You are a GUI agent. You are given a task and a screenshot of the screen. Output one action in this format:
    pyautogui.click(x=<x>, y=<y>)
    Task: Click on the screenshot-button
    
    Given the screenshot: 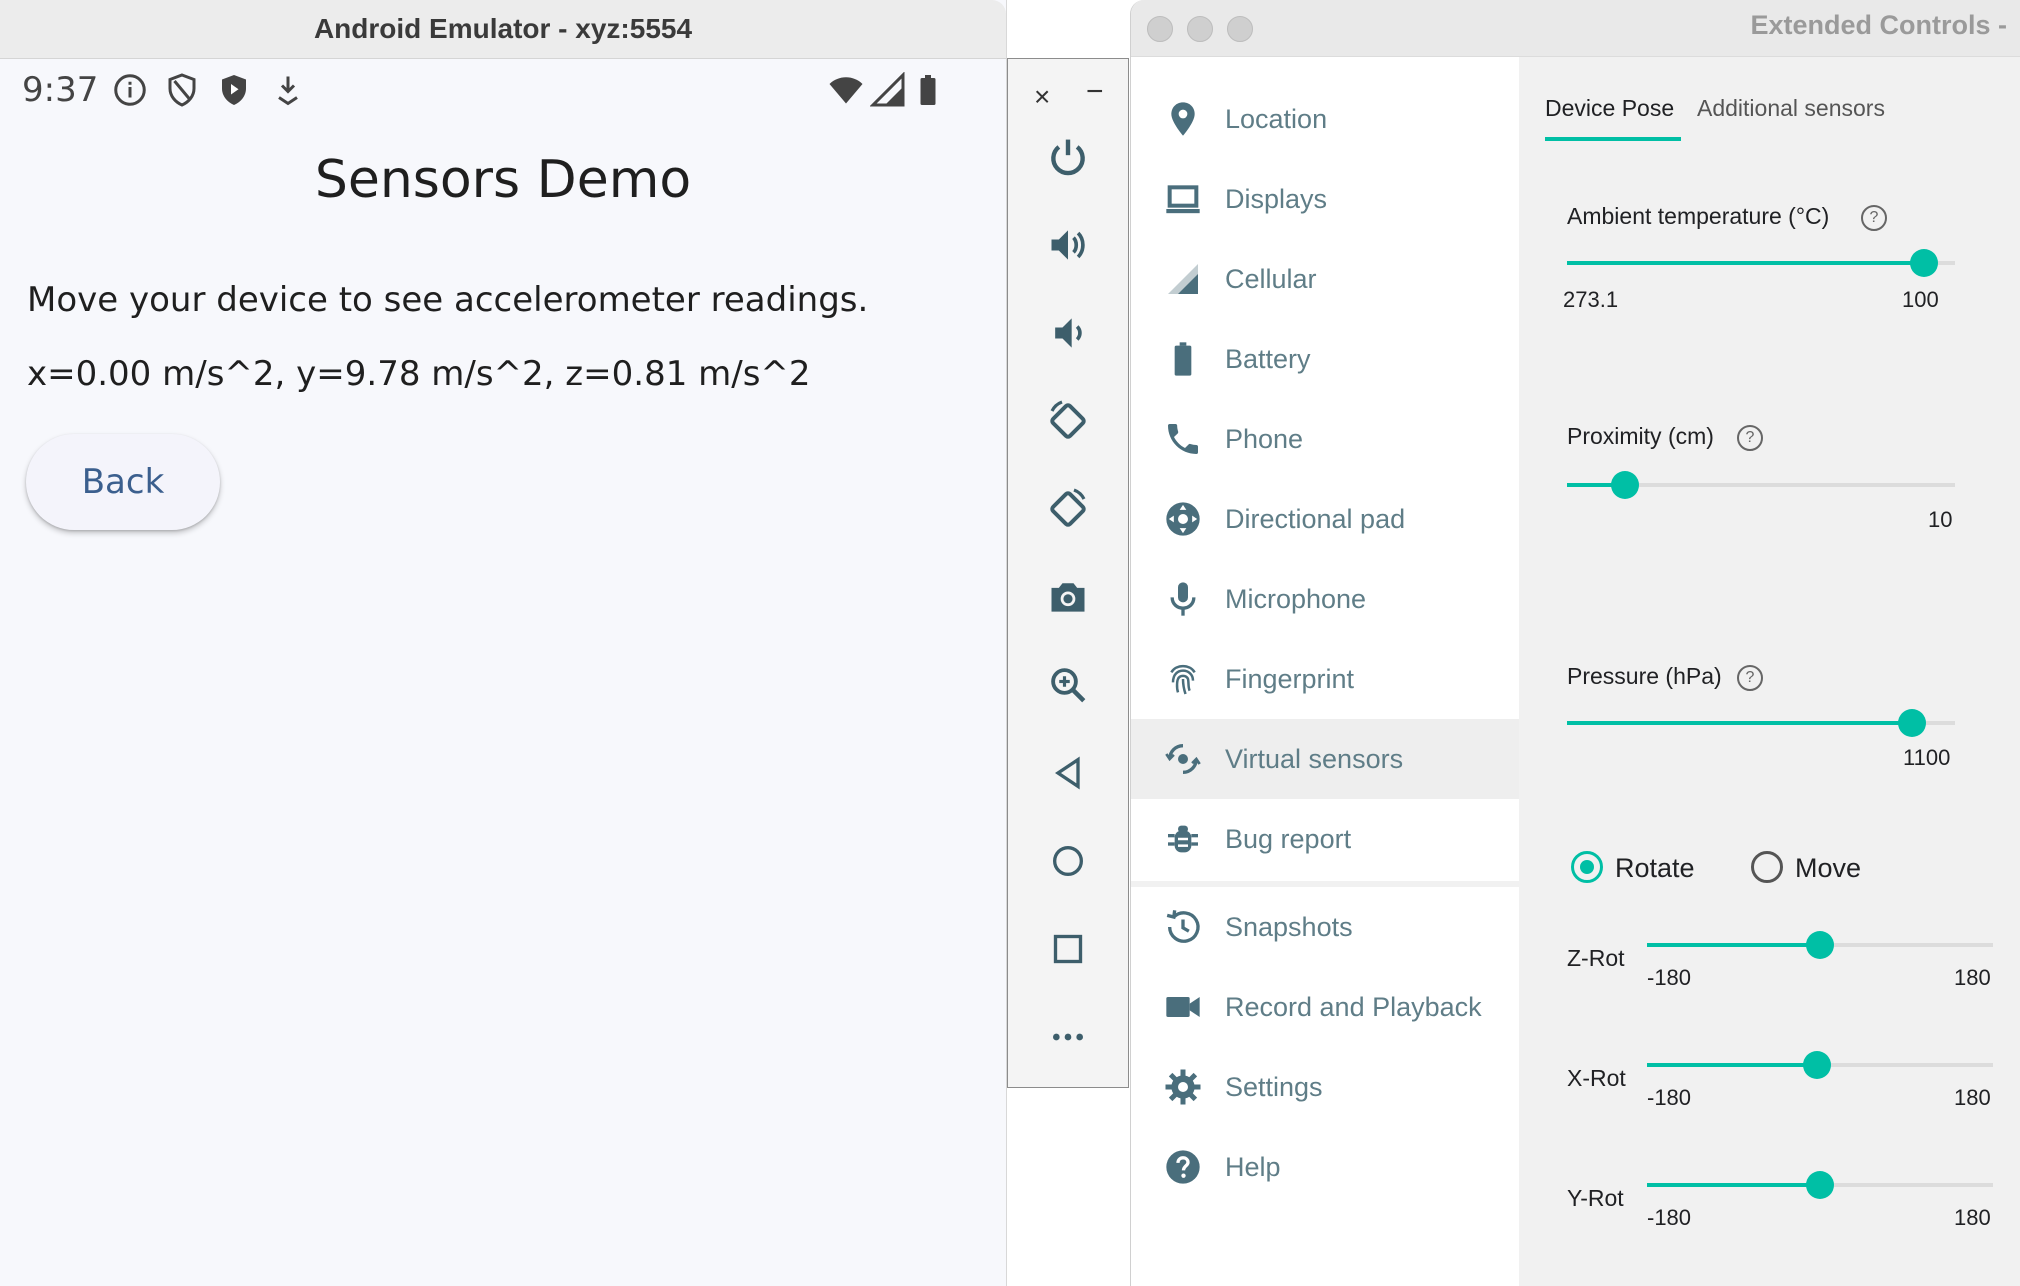 What is the action you would take?
    pyautogui.click(x=1068, y=597)
    